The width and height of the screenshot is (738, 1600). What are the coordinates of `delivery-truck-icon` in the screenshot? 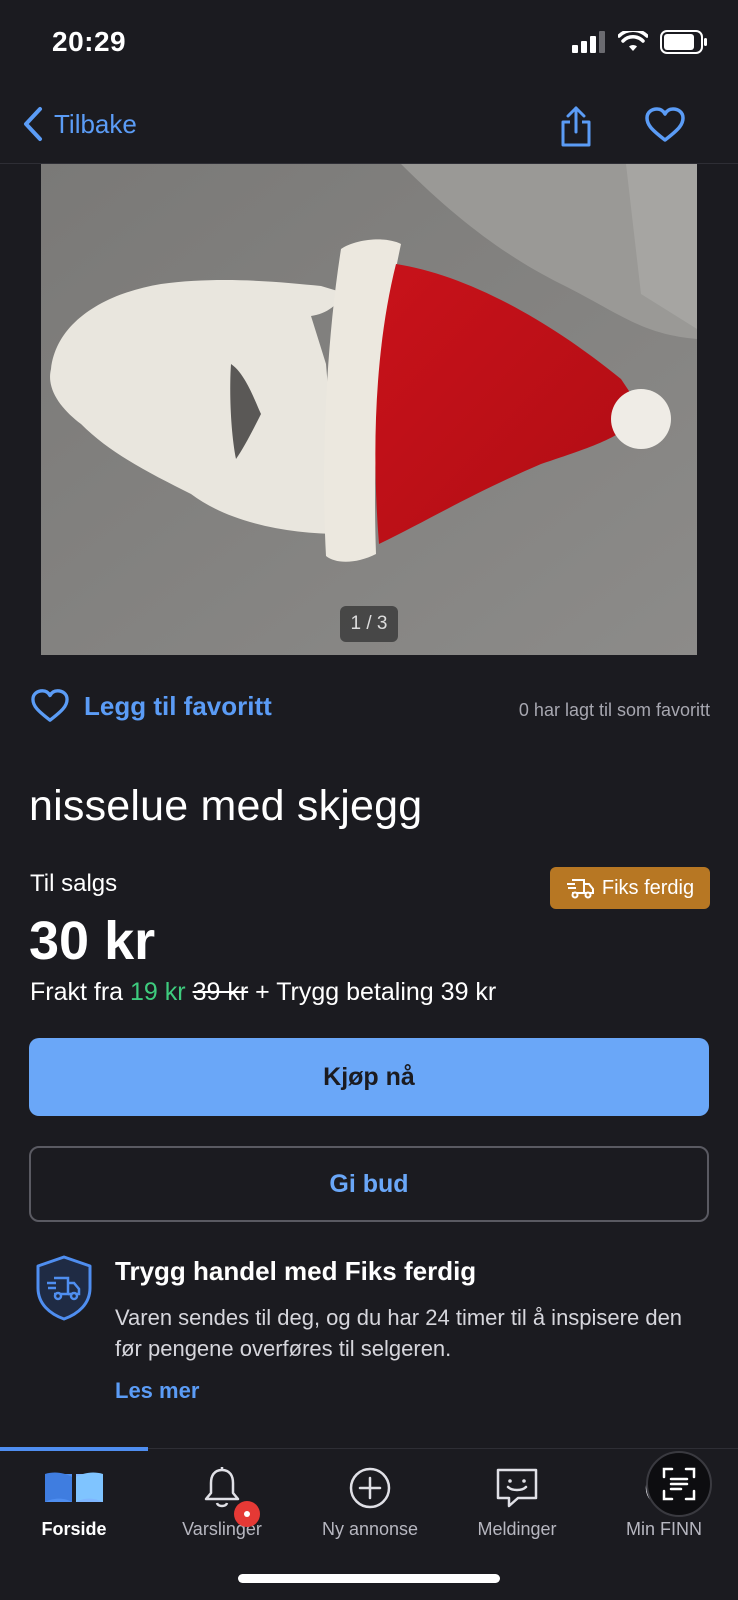 It's located at (580, 889).